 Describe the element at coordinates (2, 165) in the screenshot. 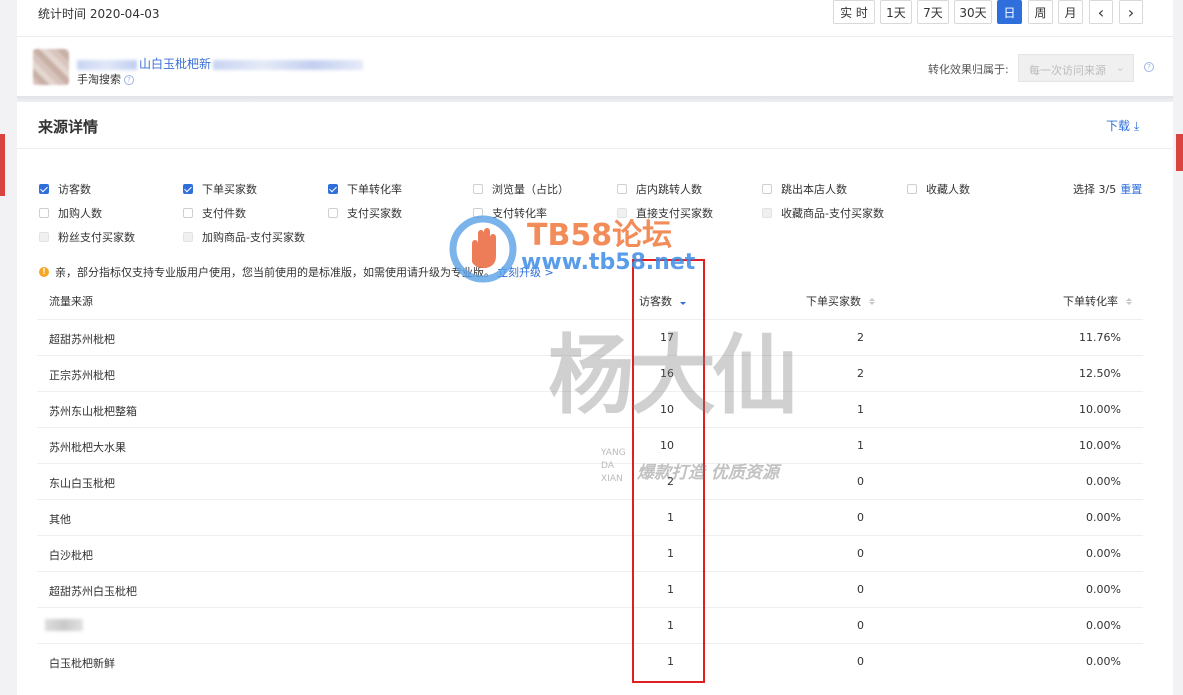

I see `side-tab-marker` at that location.